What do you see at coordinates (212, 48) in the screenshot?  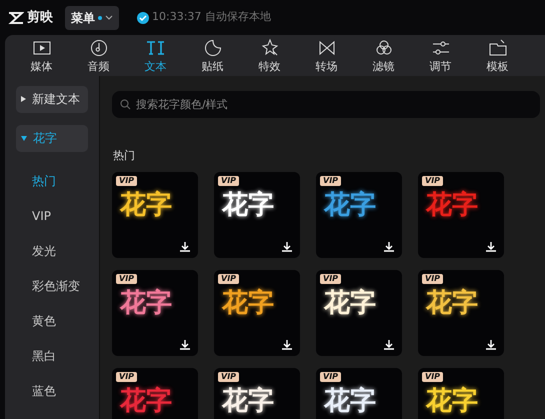 I see `sticker-icon` at bounding box center [212, 48].